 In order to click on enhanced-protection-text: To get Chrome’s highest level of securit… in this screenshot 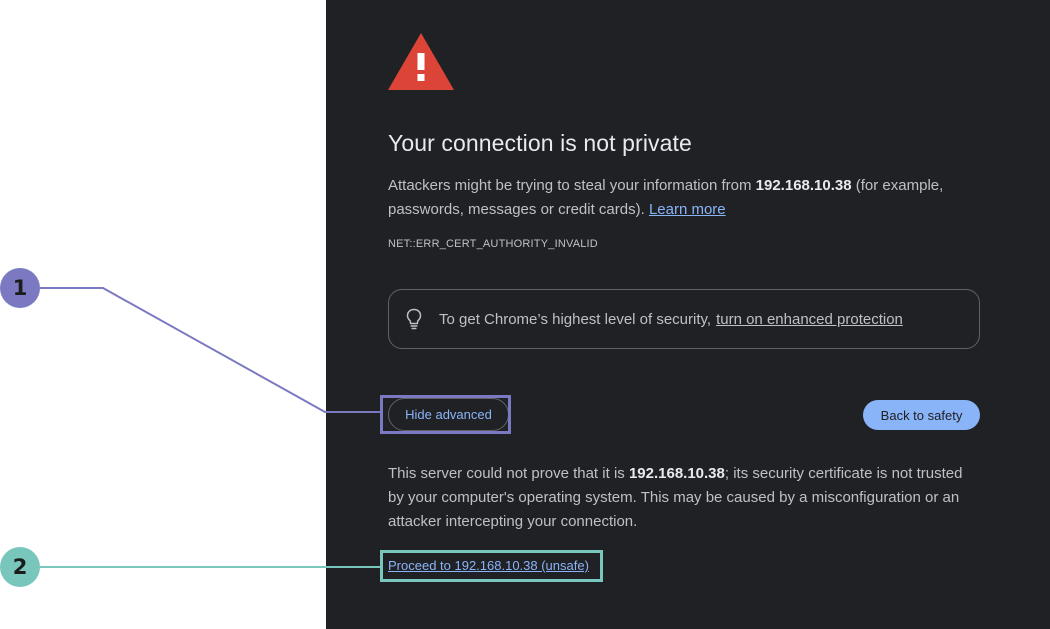, I will do `click(575, 319)`.